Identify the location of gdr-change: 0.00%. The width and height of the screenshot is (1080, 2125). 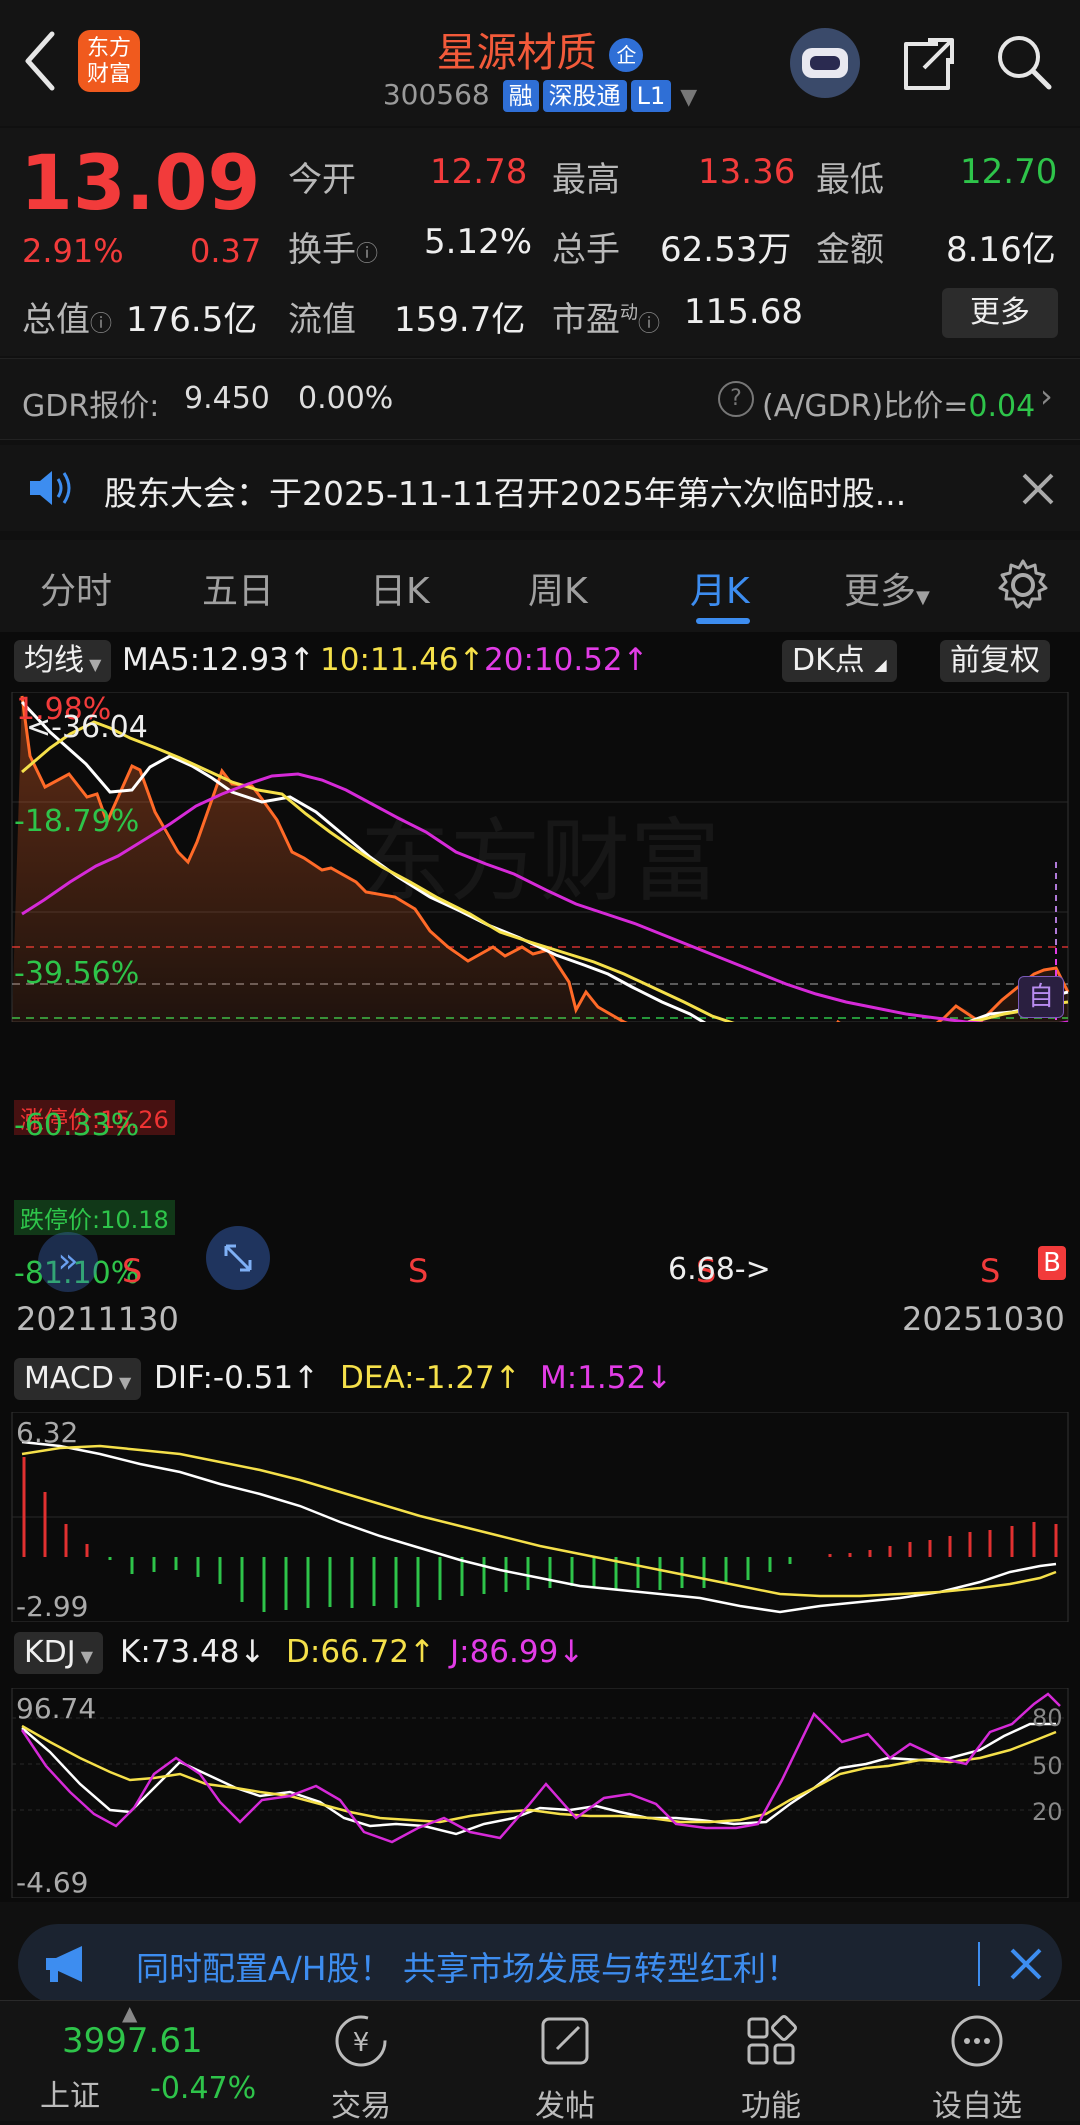
(346, 398).